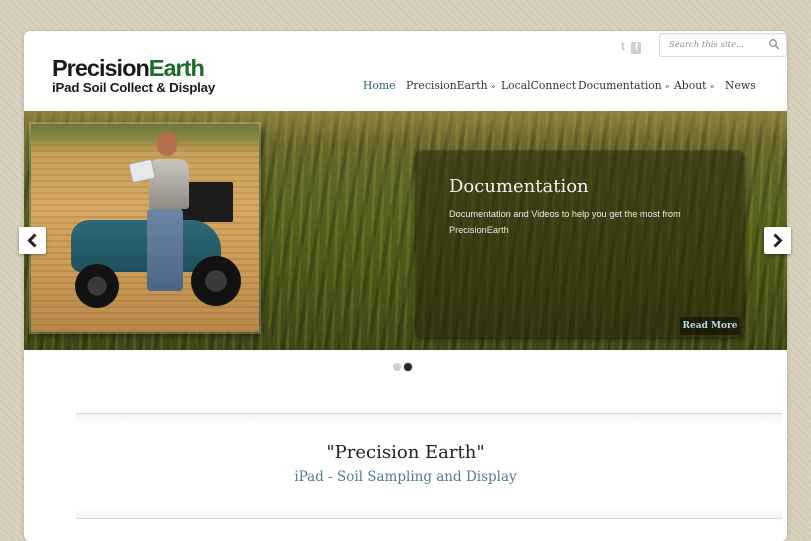 The image size is (811, 541). I want to click on logo-tagline: iPad Soil Collect & Display, so click(134, 87).